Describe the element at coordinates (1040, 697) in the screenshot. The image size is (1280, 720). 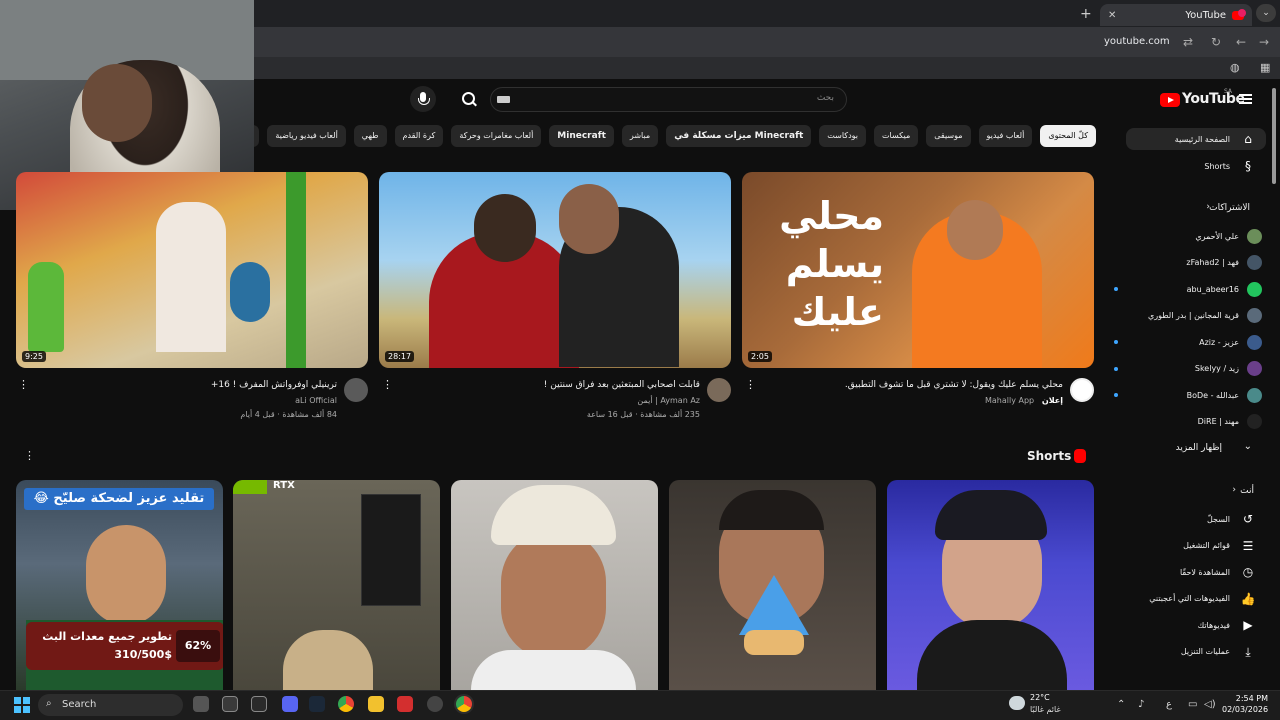
I see `weather-temp: 22°C` at that location.